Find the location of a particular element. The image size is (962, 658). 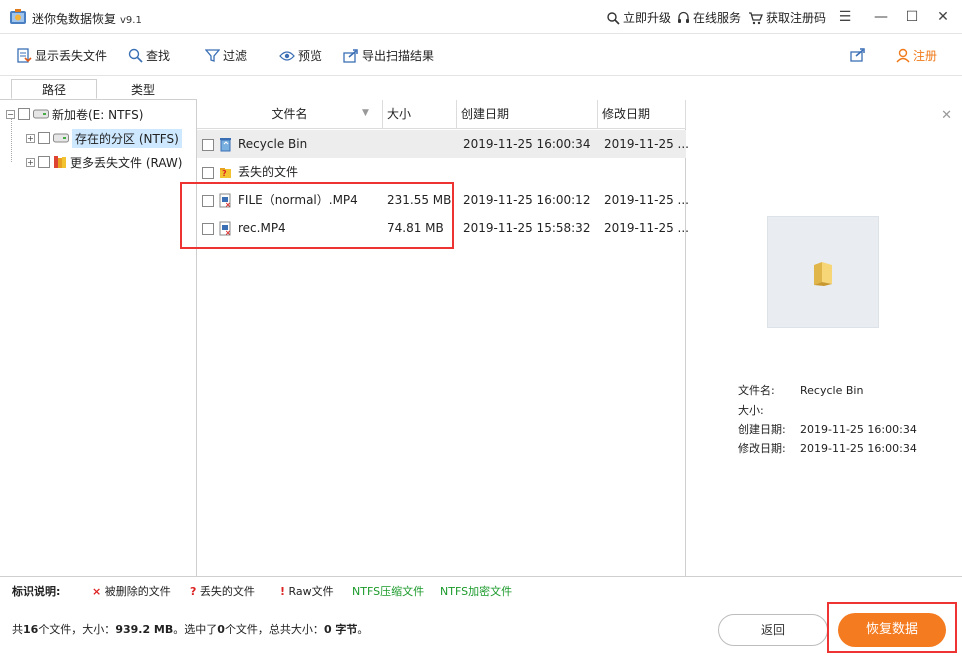

eye-icon is located at coordinates (287, 55).